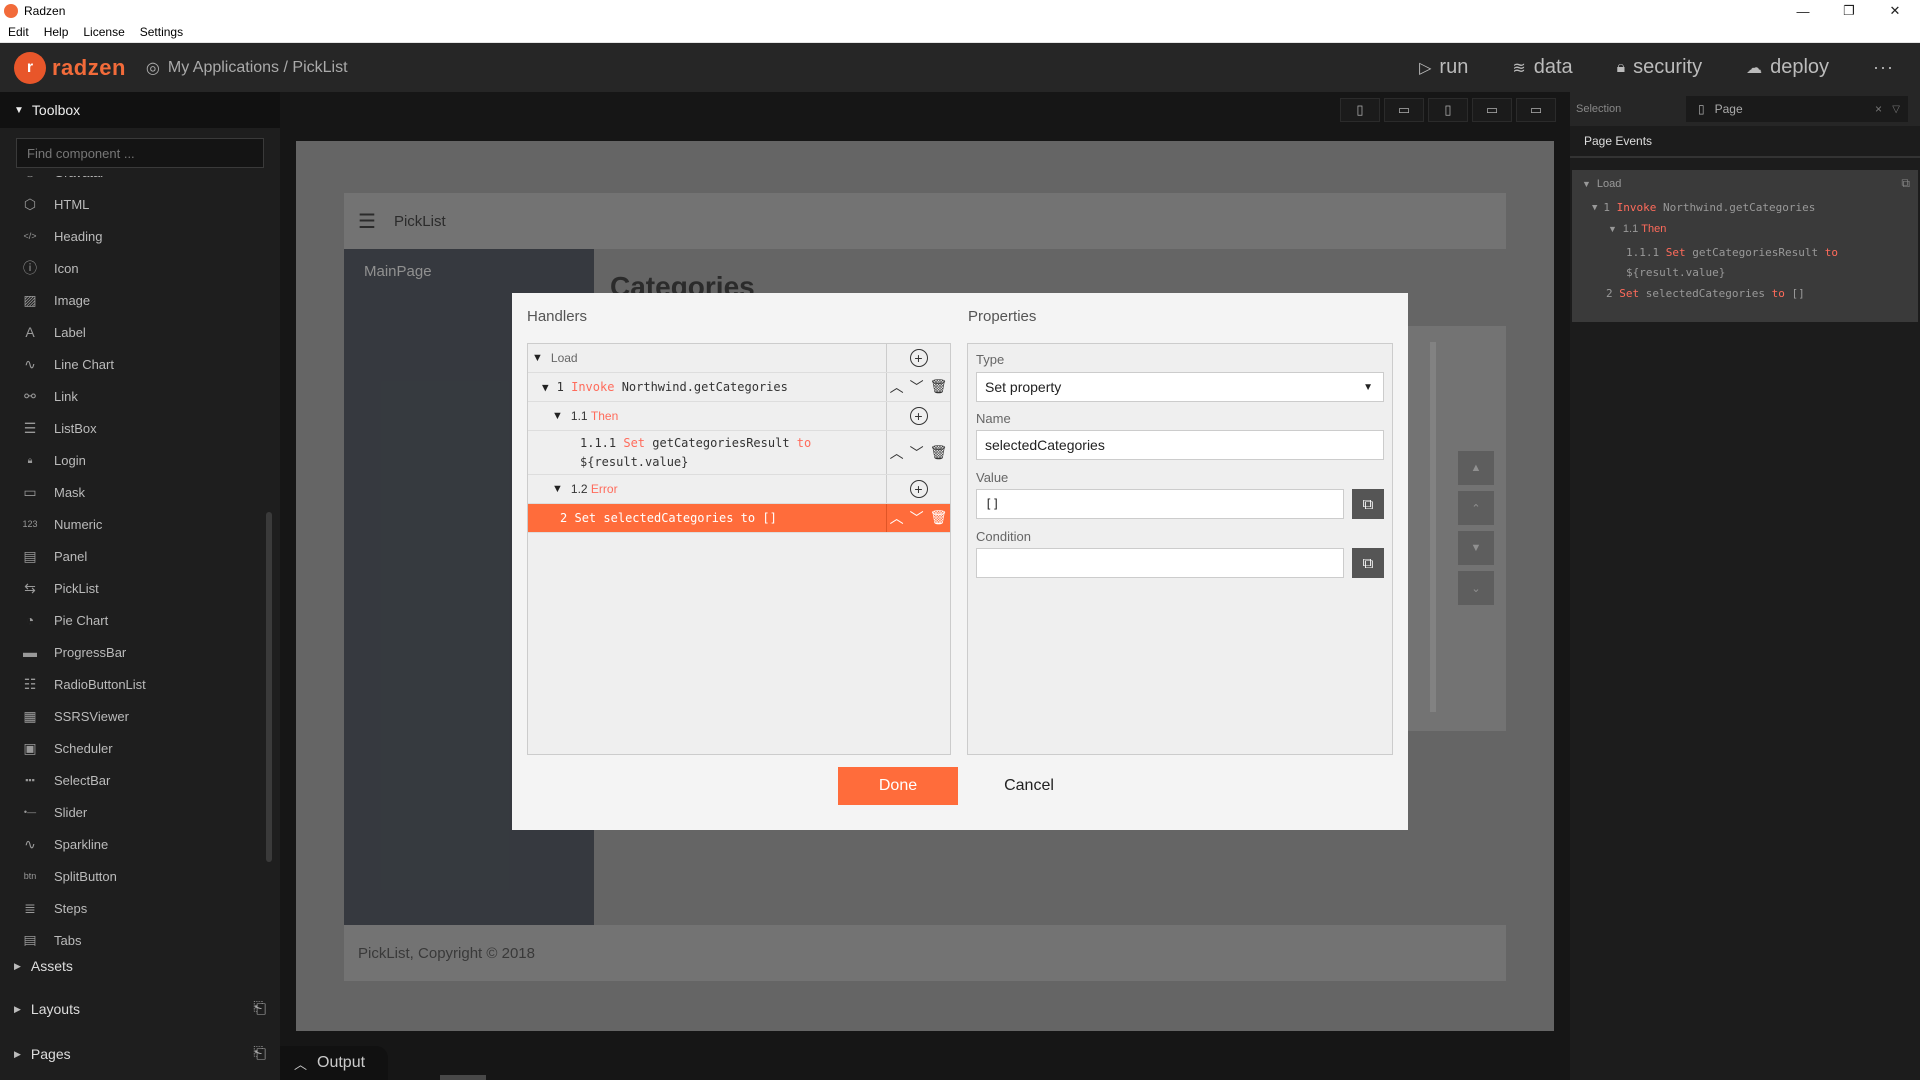 This screenshot has height=1080, width=1920. What do you see at coordinates (257, 67) in the screenshot?
I see `breadcrumb-text: My Applications / PickList` at bounding box center [257, 67].